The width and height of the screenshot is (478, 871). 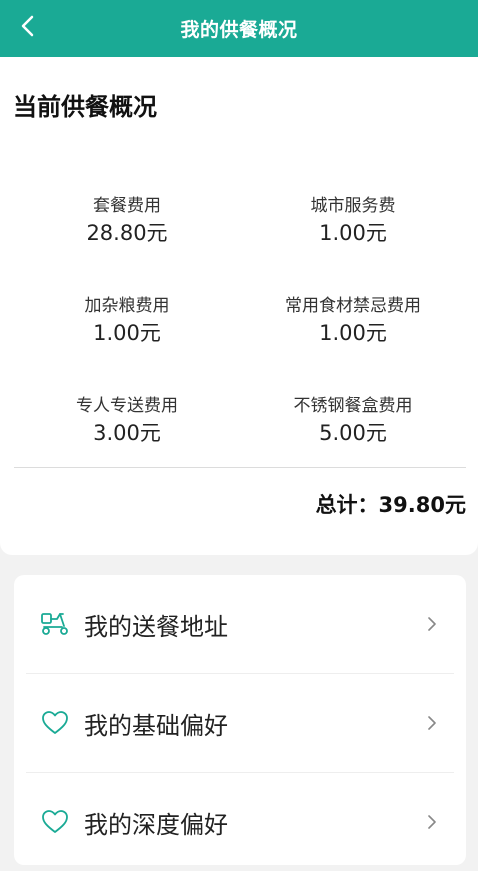 I want to click on page-title: 我的供餐概况, so click(x=239, y=30).